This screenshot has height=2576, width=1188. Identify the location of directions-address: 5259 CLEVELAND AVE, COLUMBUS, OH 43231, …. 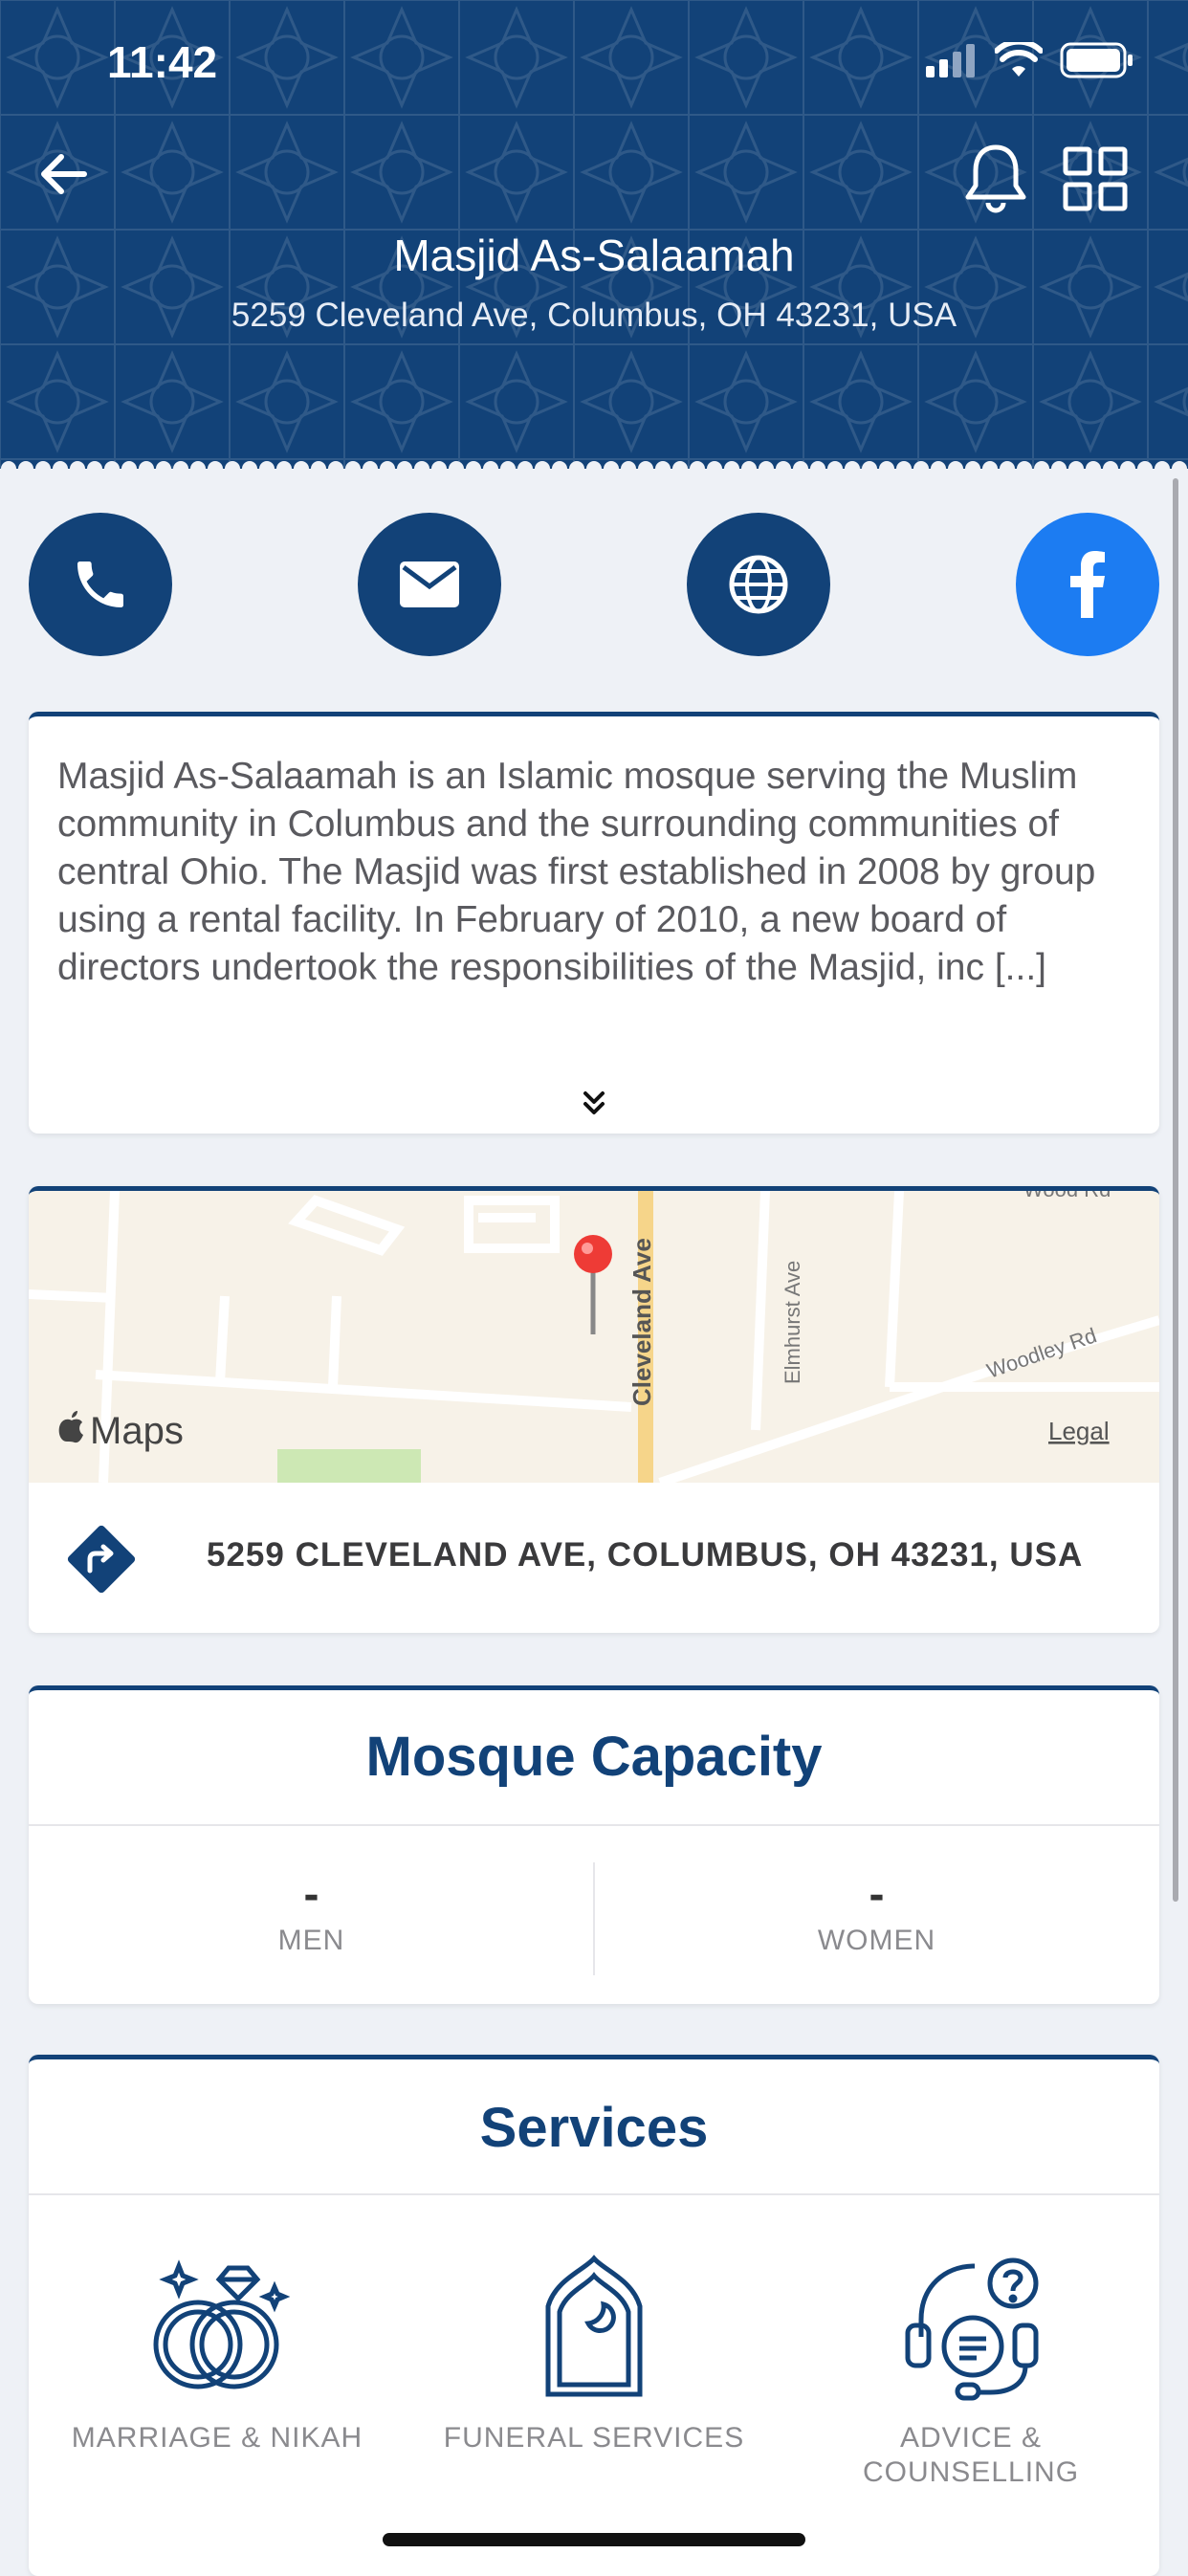
(645, 1555).